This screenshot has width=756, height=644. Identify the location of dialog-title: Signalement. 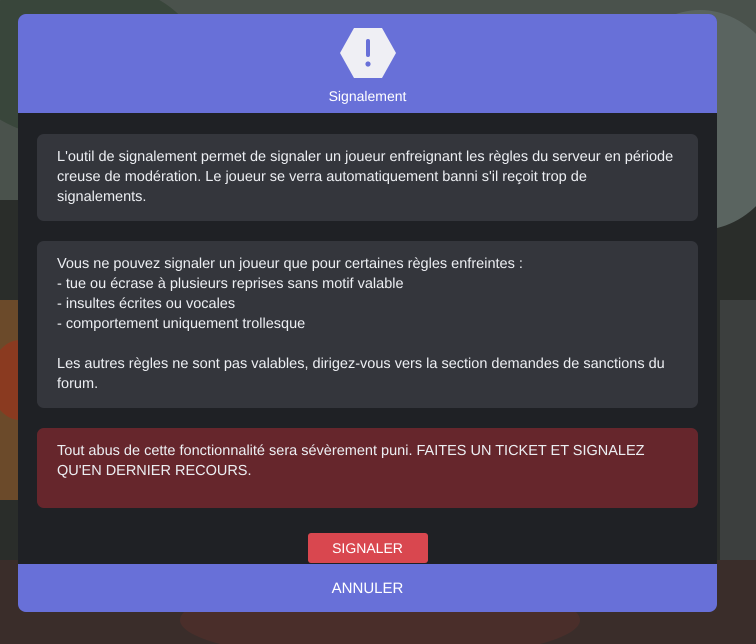
(367, 96).